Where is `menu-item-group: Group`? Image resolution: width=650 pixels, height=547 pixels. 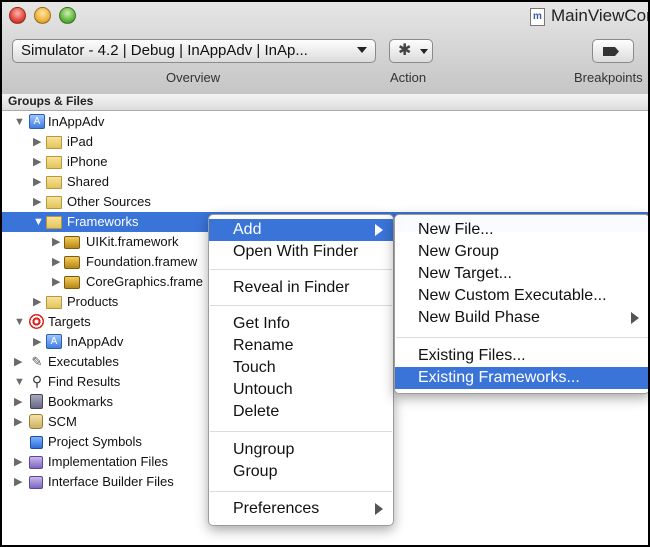
menu-item-group: Group is located at coordinates (301, 472).